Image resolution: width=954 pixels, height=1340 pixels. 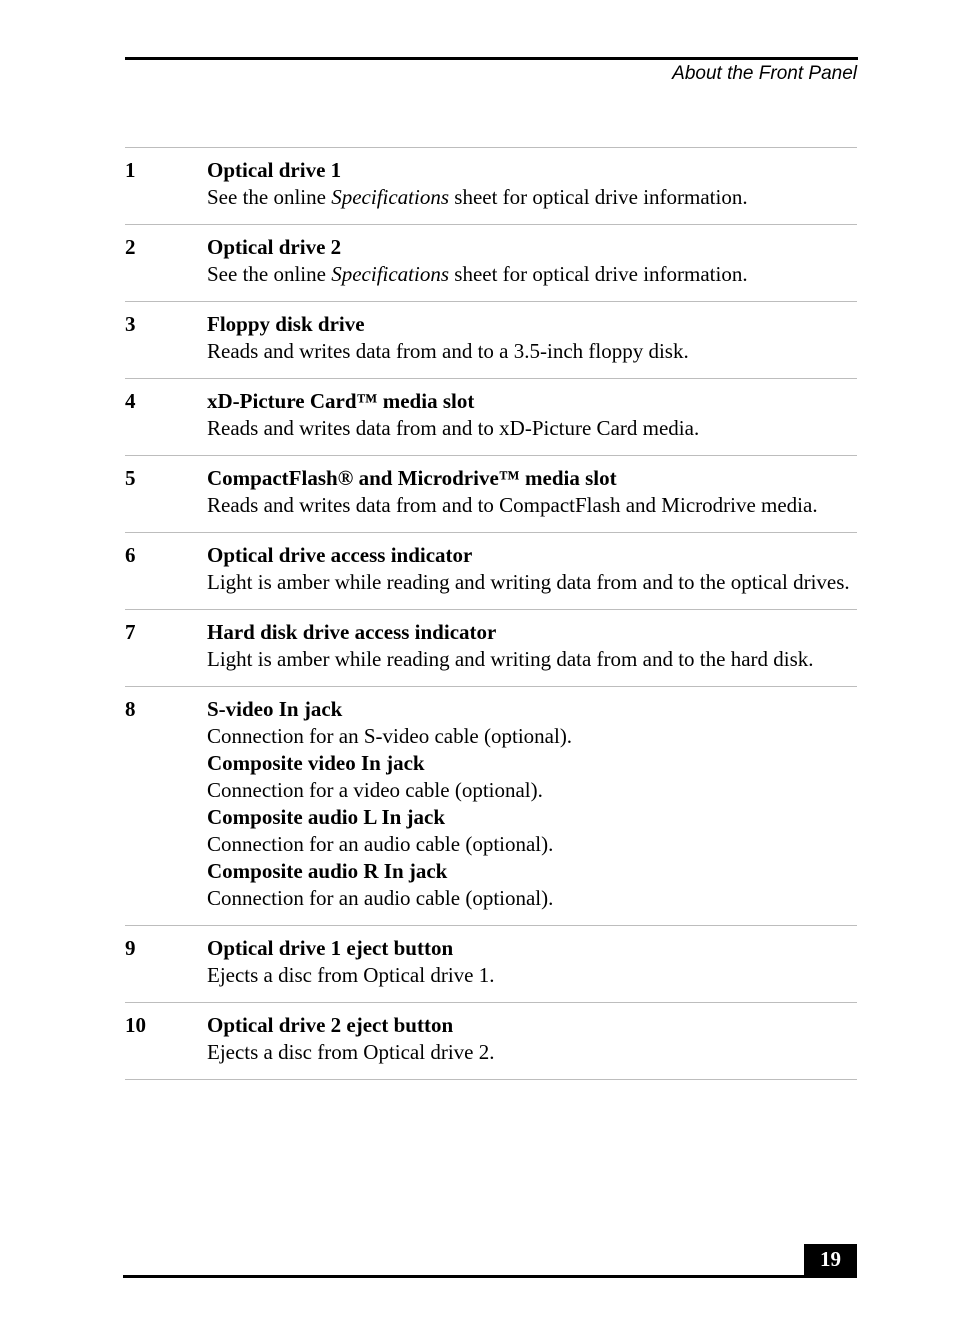 What do you see at coordinates (130, 632) in the screenshot?
I see `item-number: 7` at bounding box center [130, 632].